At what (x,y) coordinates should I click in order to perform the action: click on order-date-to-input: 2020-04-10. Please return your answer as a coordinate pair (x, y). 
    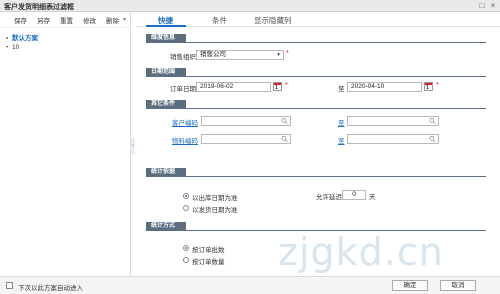
    Looking at the image, I should click on (384, 87).